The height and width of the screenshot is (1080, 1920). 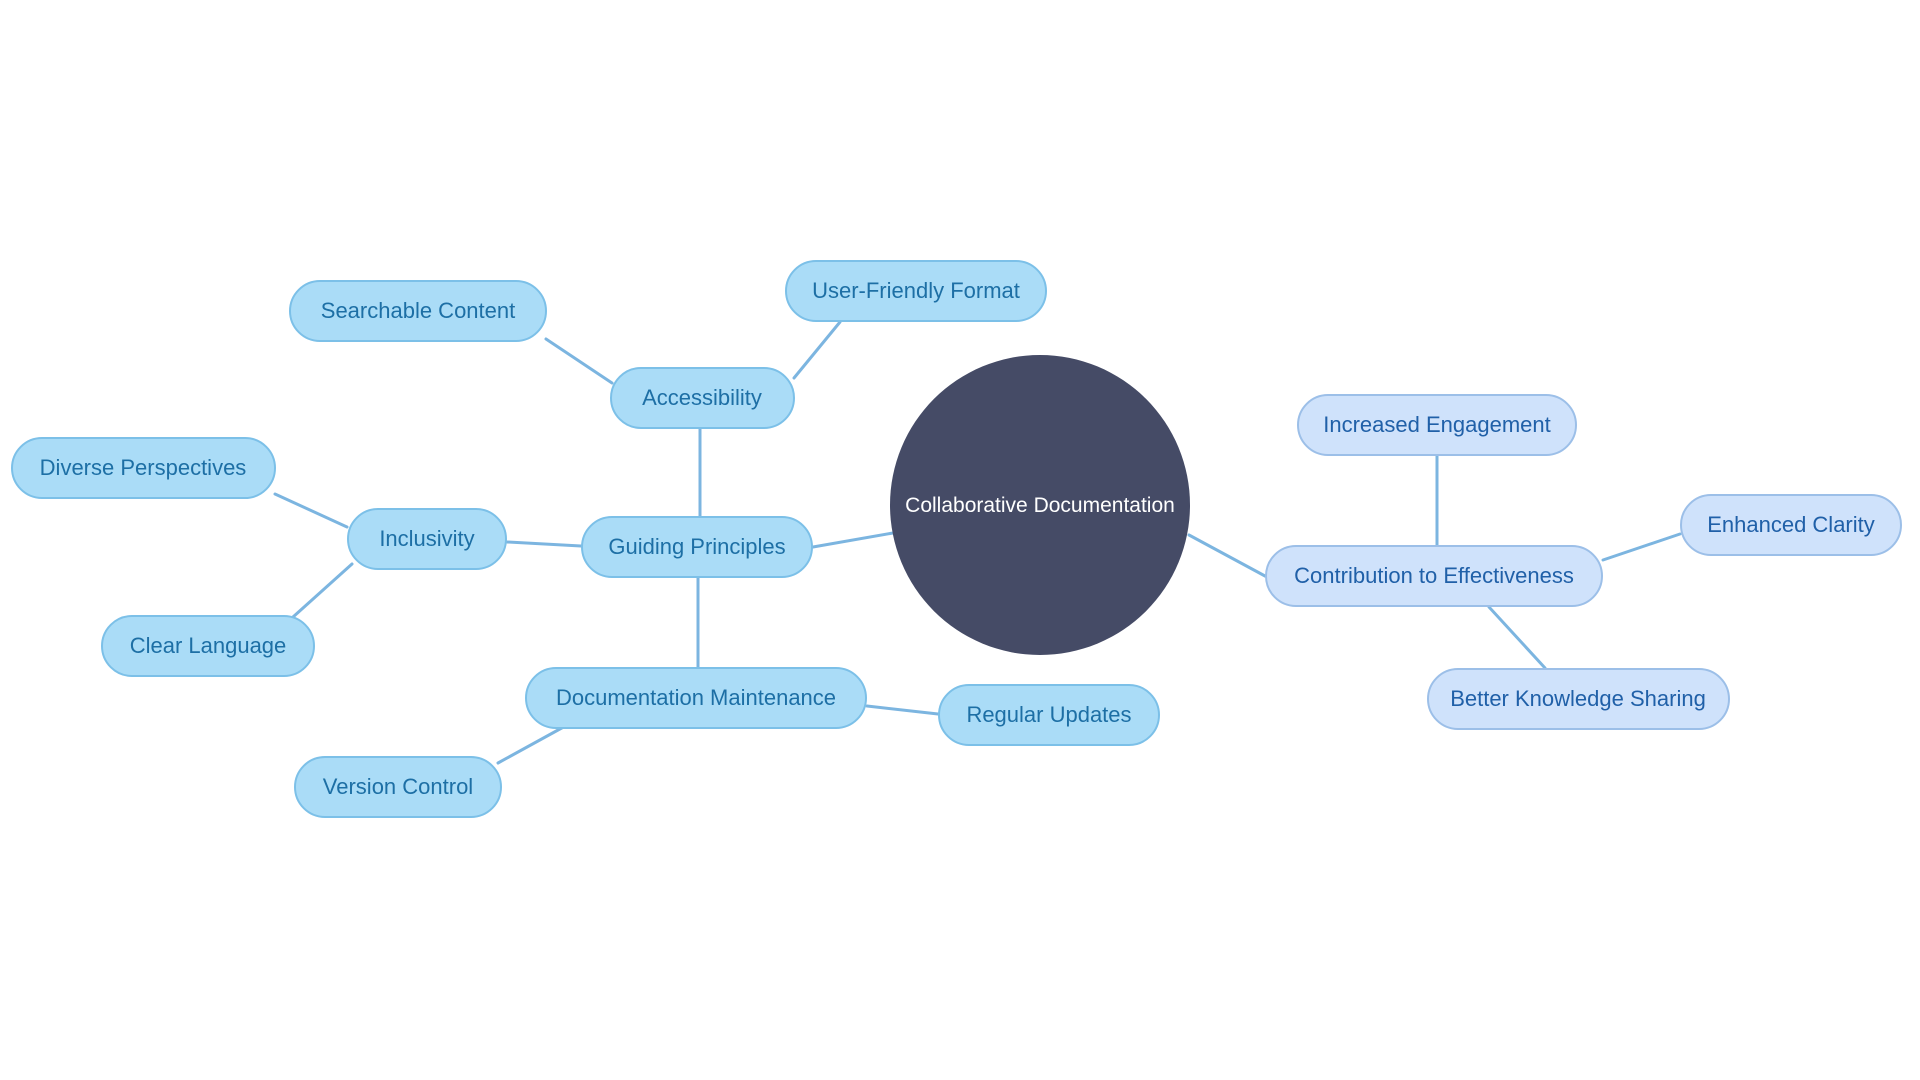 I want to click on root-node-label: Collaborative Documentation, so click(x=1040, y=505).